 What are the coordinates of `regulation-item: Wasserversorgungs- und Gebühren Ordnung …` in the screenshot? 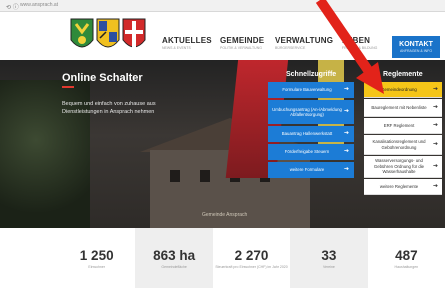 It's located at (403, 167).